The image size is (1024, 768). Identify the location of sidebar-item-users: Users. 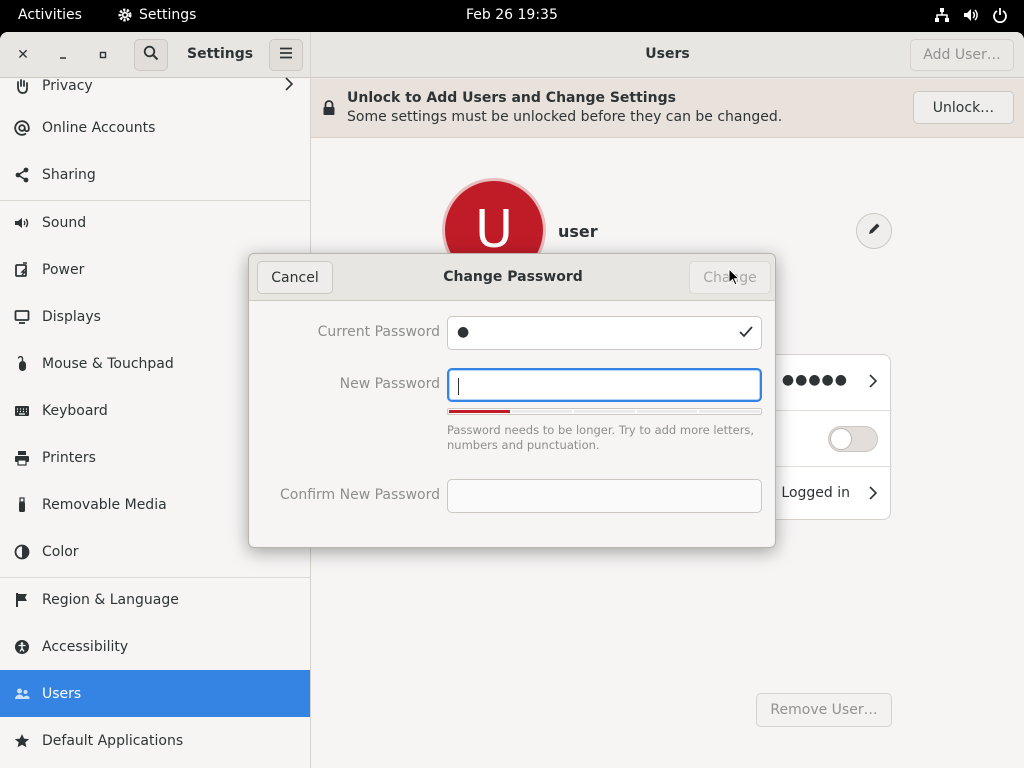
(155, 693).